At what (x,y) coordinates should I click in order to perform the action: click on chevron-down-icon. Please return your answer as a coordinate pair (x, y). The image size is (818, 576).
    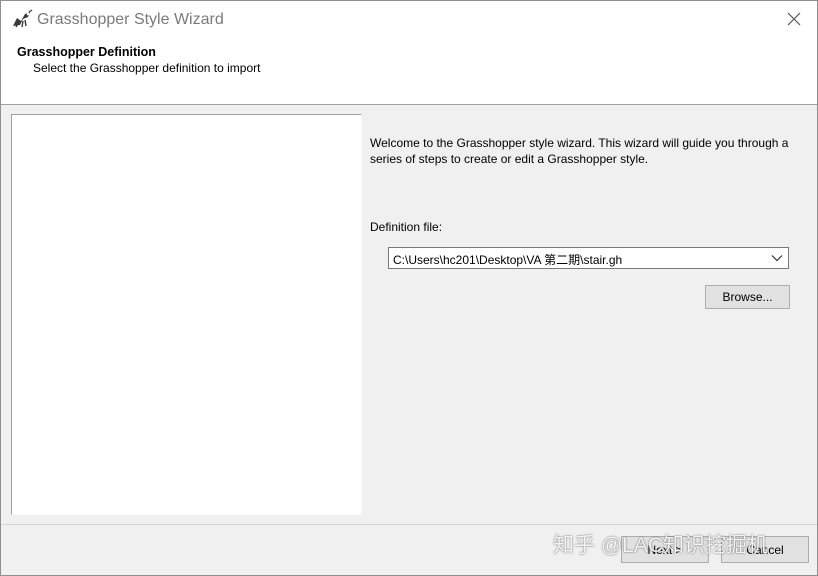
    Looking at the image, I should click on (777, 258).